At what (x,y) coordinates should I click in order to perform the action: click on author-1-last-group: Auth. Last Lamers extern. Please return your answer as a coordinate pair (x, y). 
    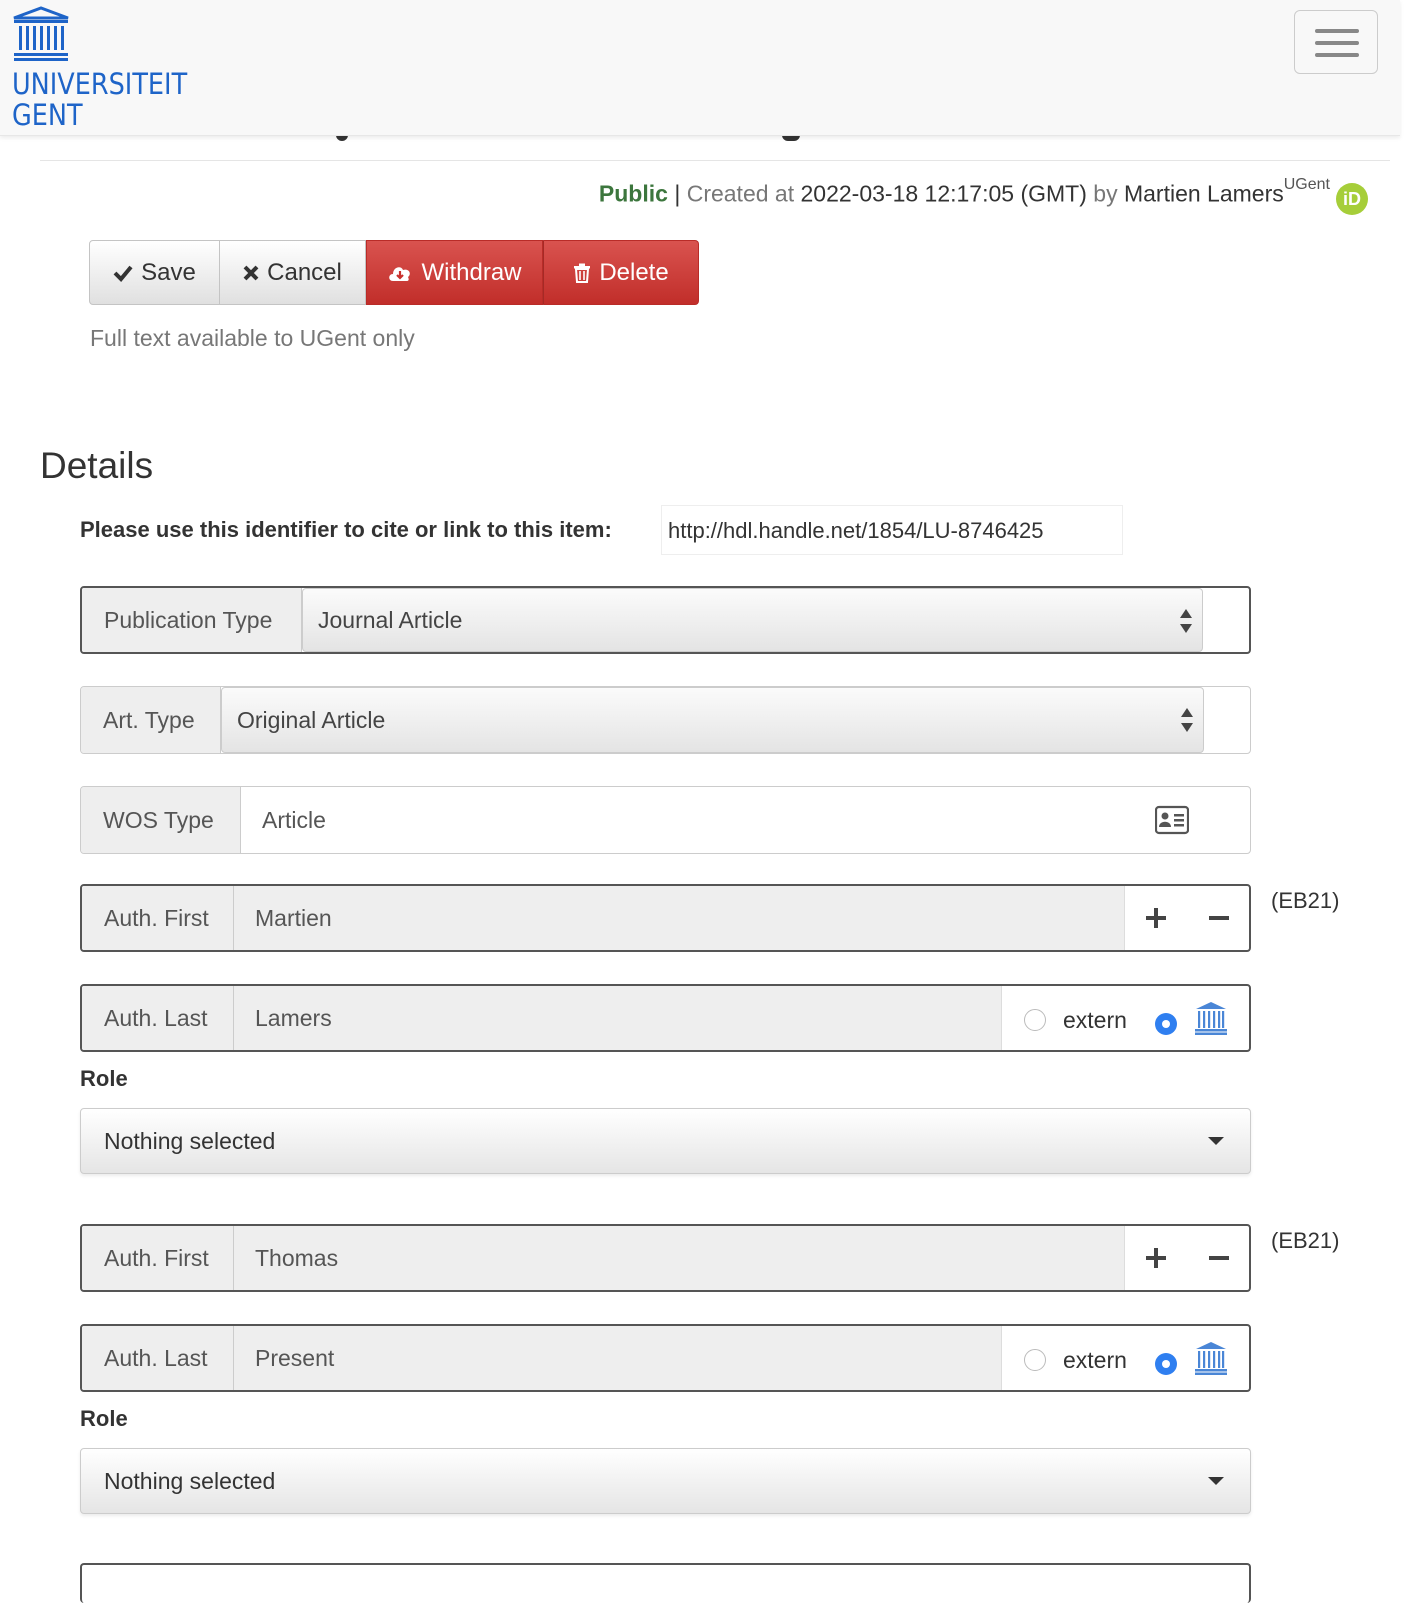
    Looking at the image, I should click on (665, 1018).